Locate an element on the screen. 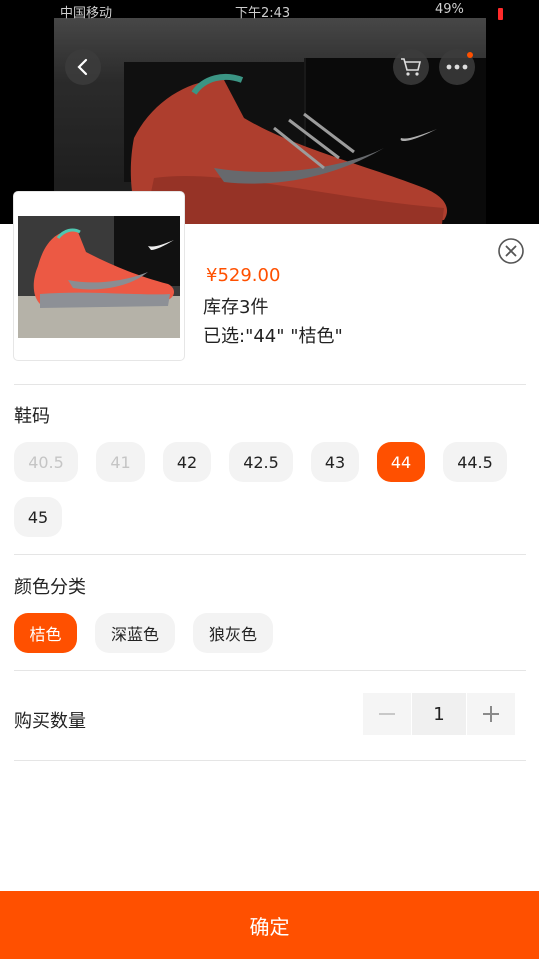 This screenshot has height=959, width=539. minus-icon is located at coordinates (387, 714).